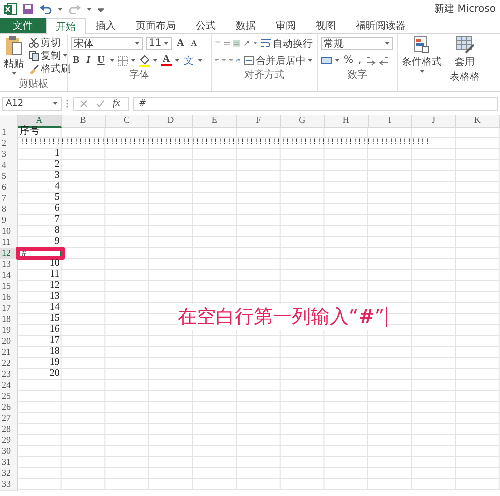  Describe the element at coordinates (40, 155) in the screenshot. I see `table-cell: 1` at that location.